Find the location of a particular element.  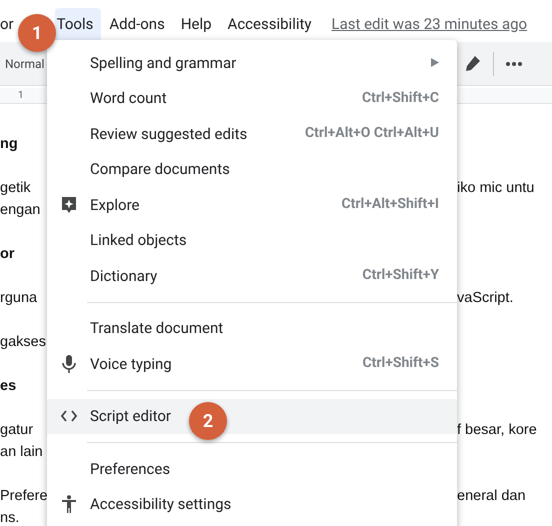

shortcut-text: Ctrl+Shift+C is located at coordinates (400, 98).